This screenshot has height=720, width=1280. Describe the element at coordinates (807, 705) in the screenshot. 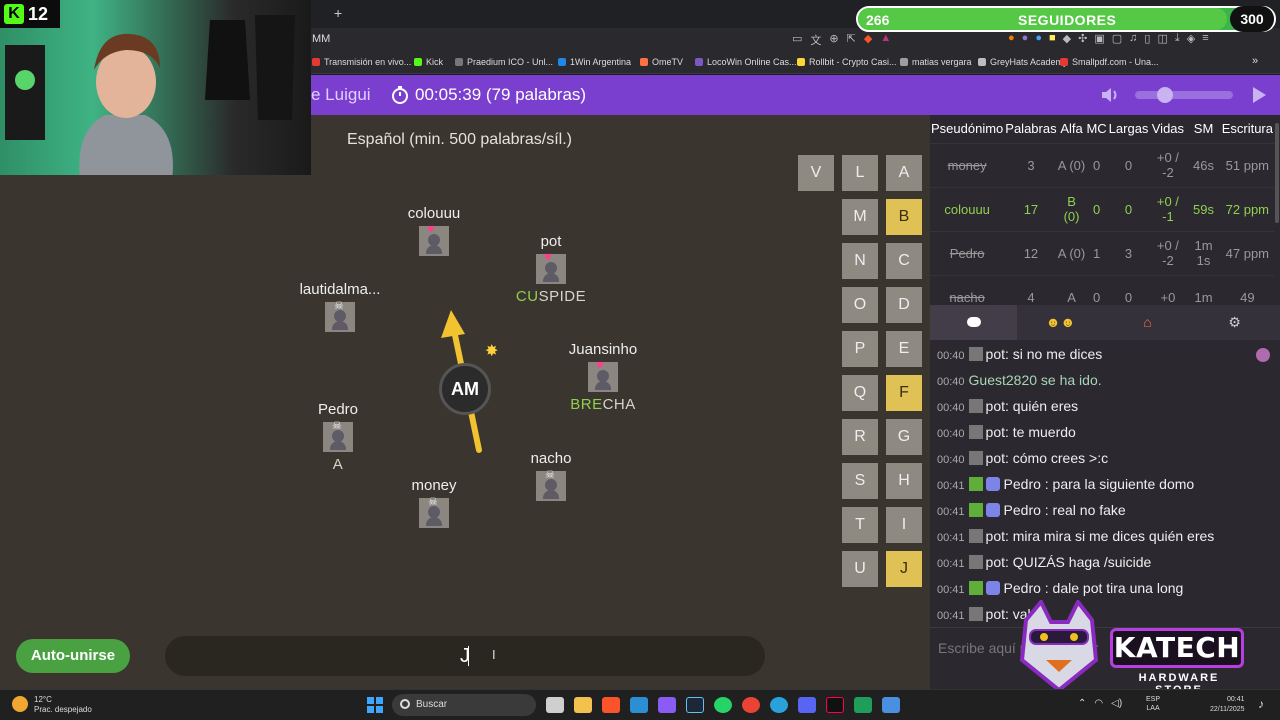

I see `discord-icon` at that location.